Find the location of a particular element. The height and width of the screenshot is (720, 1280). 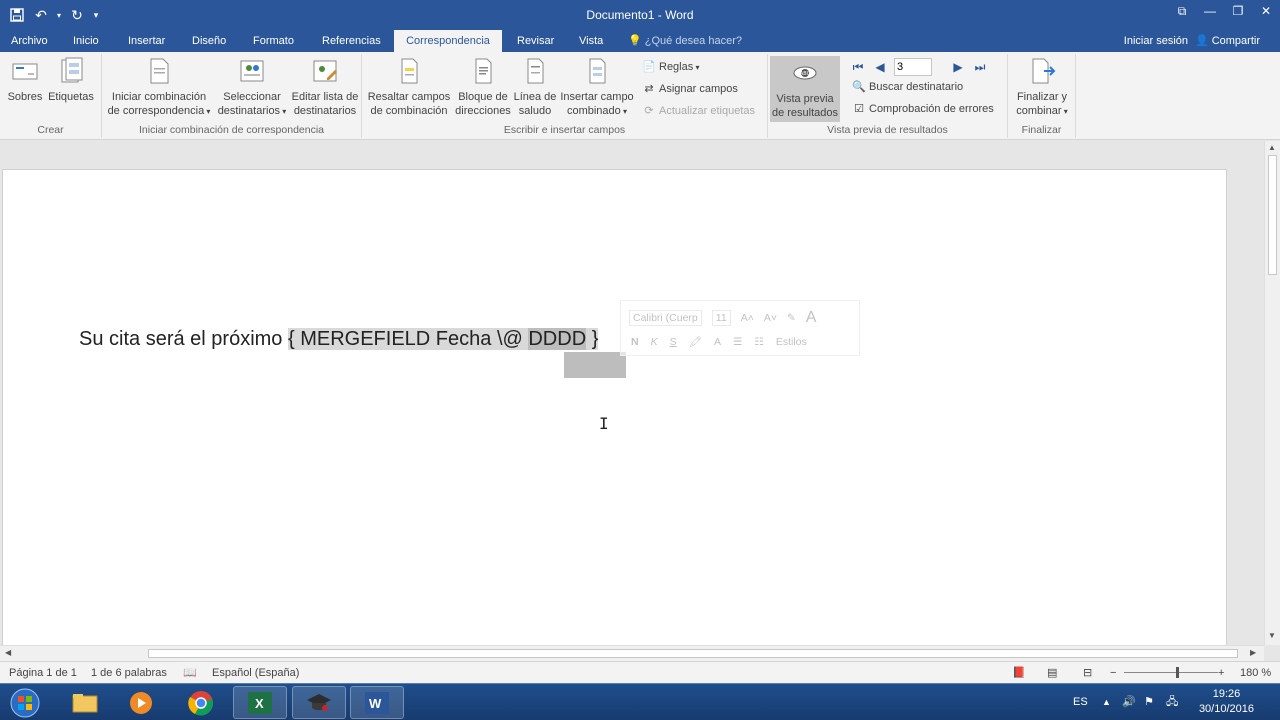

actualizar-etiquetas-button: ⟳ Actualizar etiquetas is located at coordinates (698, 111).